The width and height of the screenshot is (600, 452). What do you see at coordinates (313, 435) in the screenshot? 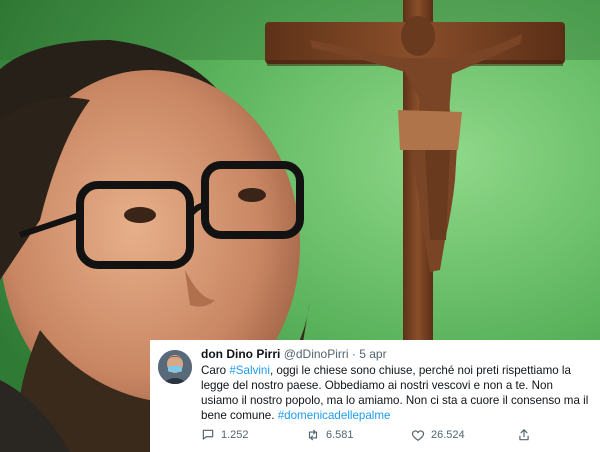
I see `retweet-icon` at bounding box center [313, 435].